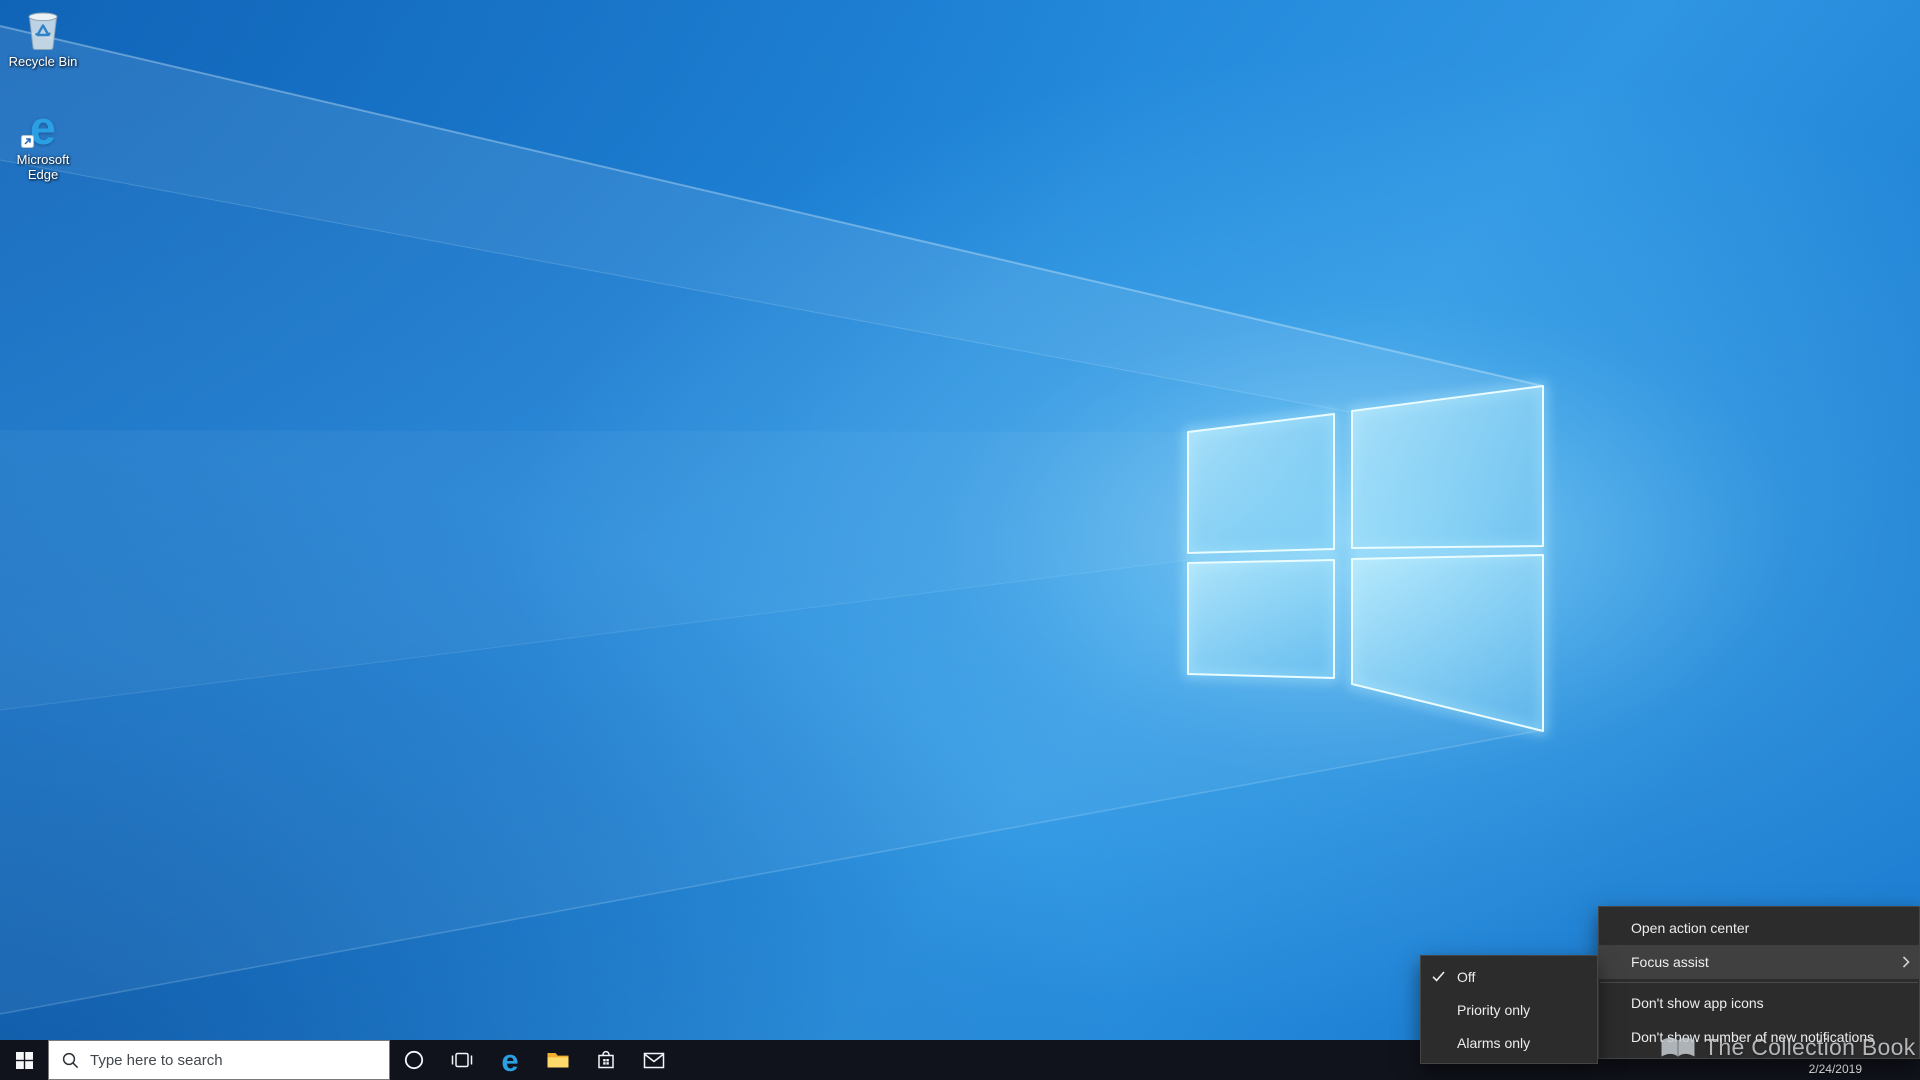 This screenshot has height=1080, width=1920. Describe the element at coordinates (43, 167) in the screenshot. I see `desktop-icon-label: Microsoft Edge` at that location.